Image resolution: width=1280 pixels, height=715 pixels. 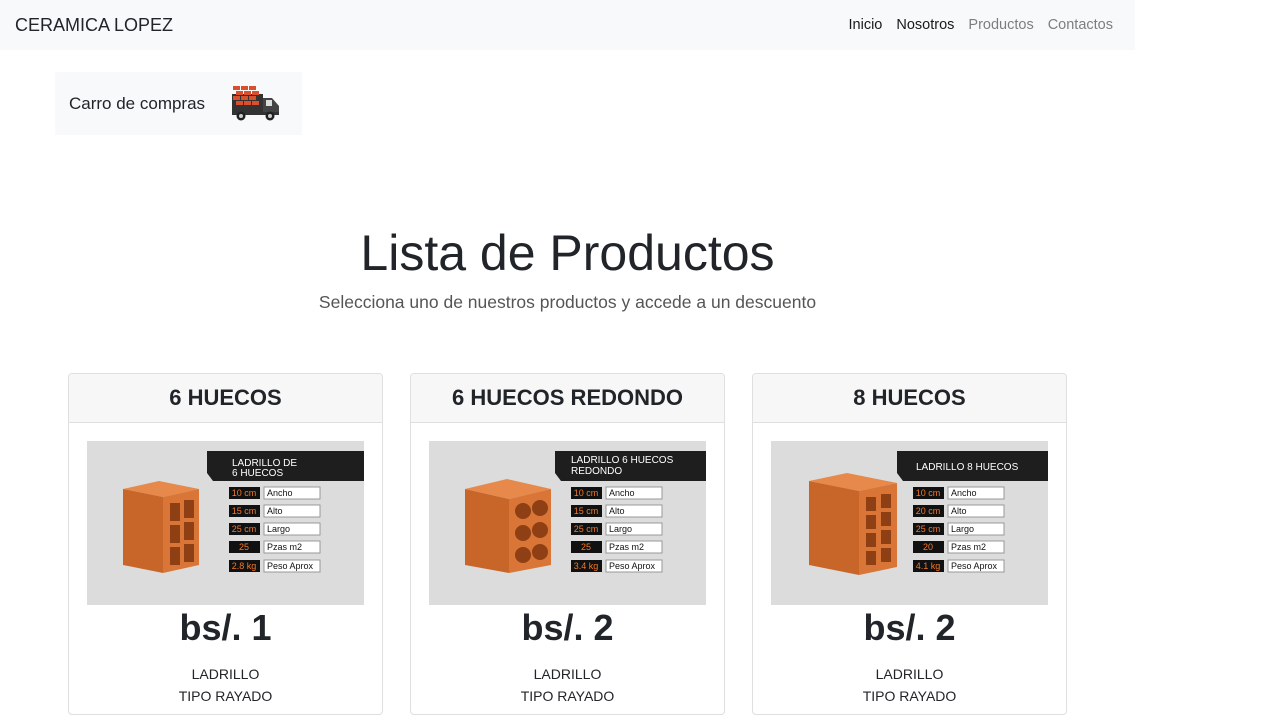 I want to click on card-header: 8 HUECOS, so click(x=909, y=398).